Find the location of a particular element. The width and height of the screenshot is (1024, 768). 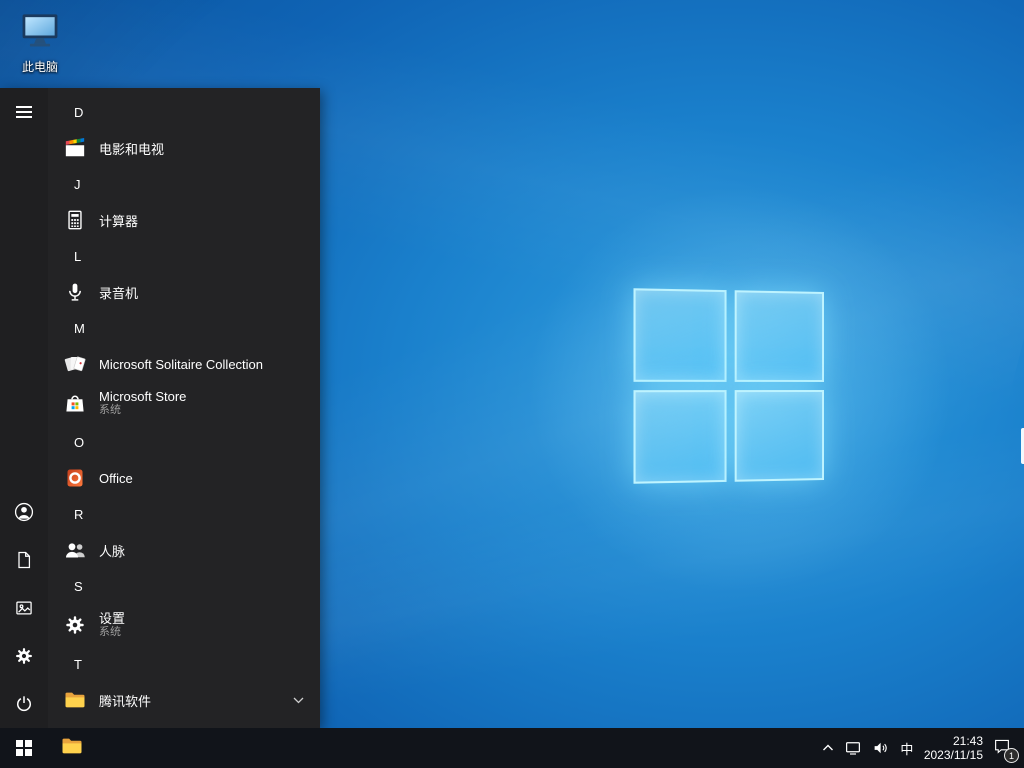

app-label: Microsoft Solitaire Collection is located at coordinates (181, 364).